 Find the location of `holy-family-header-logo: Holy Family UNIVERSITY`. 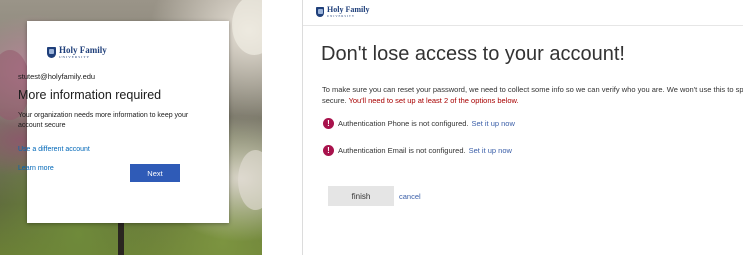

holy-family-header-logo: Holy Family UNIVERSITY is located at coordinates (342, 12).